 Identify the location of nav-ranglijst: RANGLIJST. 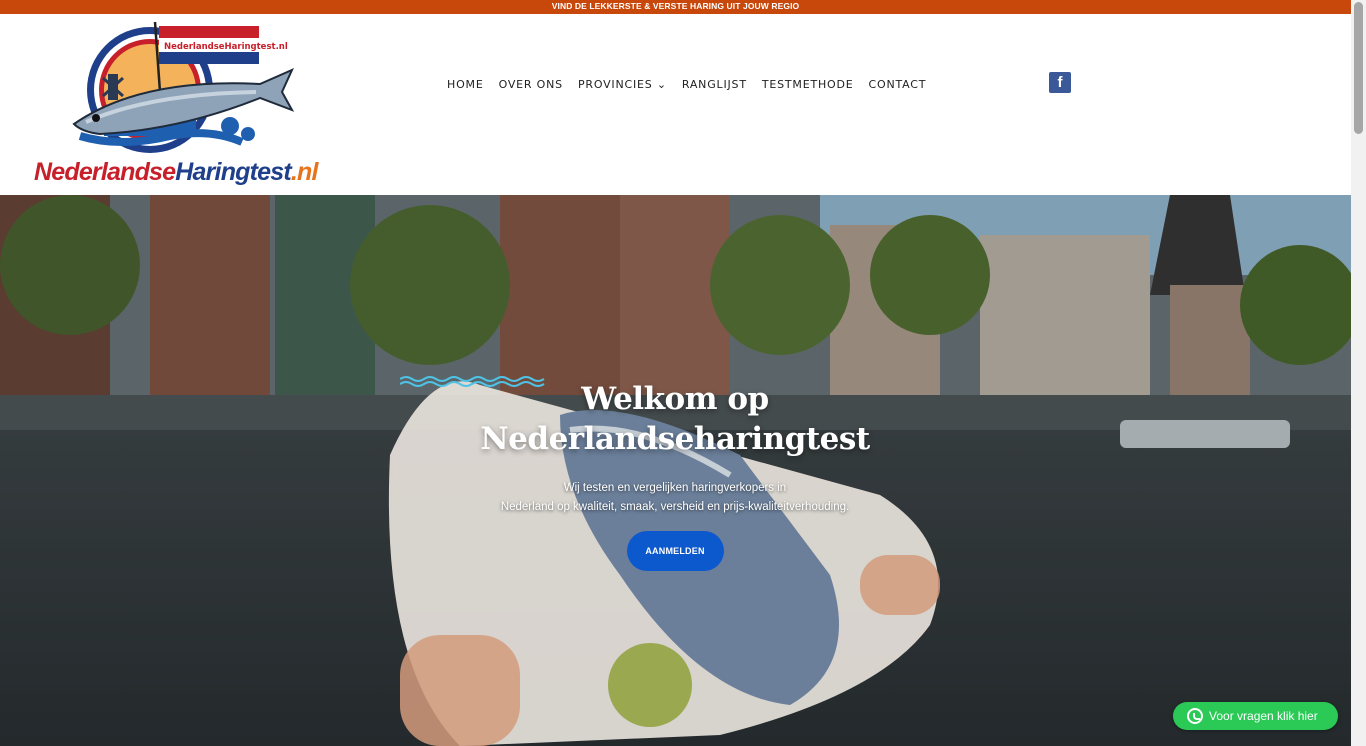
(714, 84).